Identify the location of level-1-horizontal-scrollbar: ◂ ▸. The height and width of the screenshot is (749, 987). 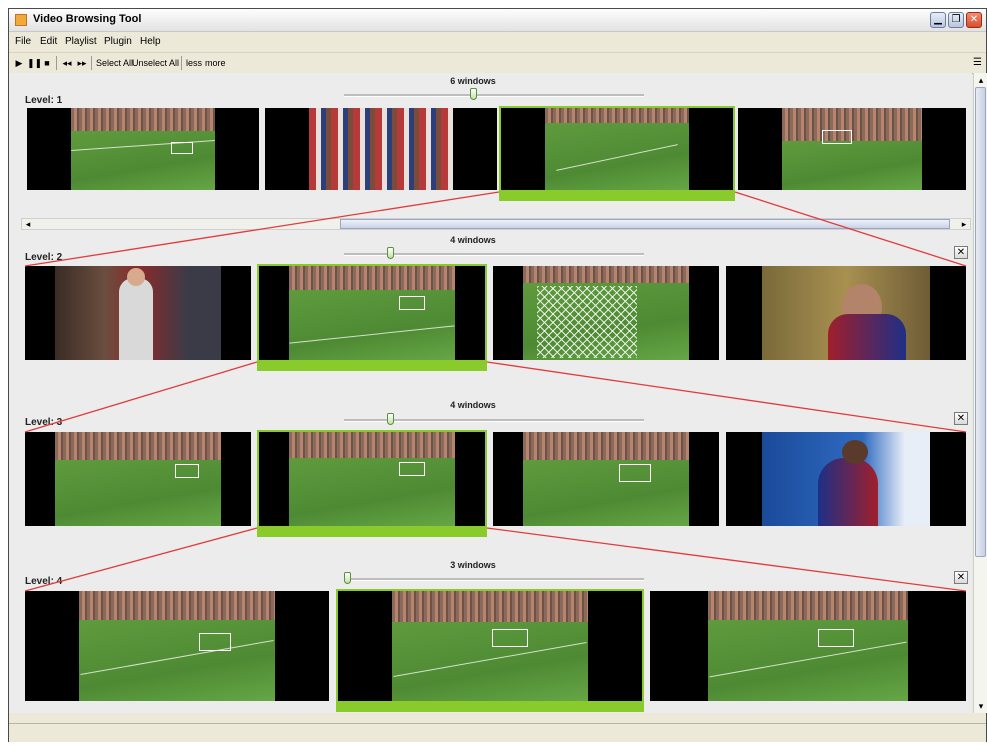
(496, 224).